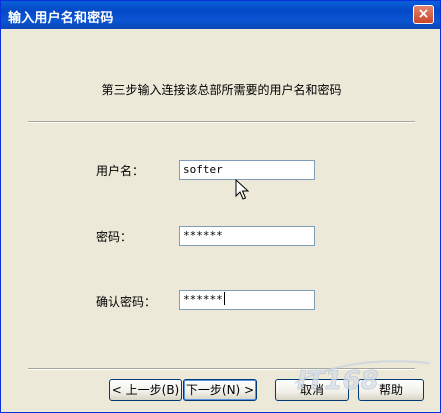 The image size is (441, 413). Describe the element at coordinates (145, 390) in the screenshot. I see `back-button: < 上一步(B)` at that location.